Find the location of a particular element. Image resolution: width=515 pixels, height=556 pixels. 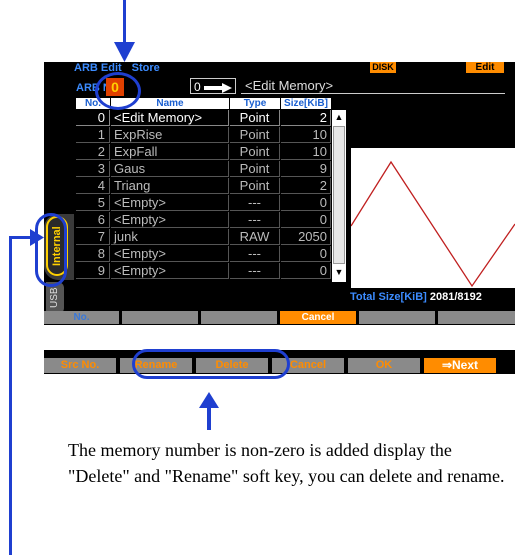

scroll-down-arrow-icon: ▼ is located at coordinates (339, 273).